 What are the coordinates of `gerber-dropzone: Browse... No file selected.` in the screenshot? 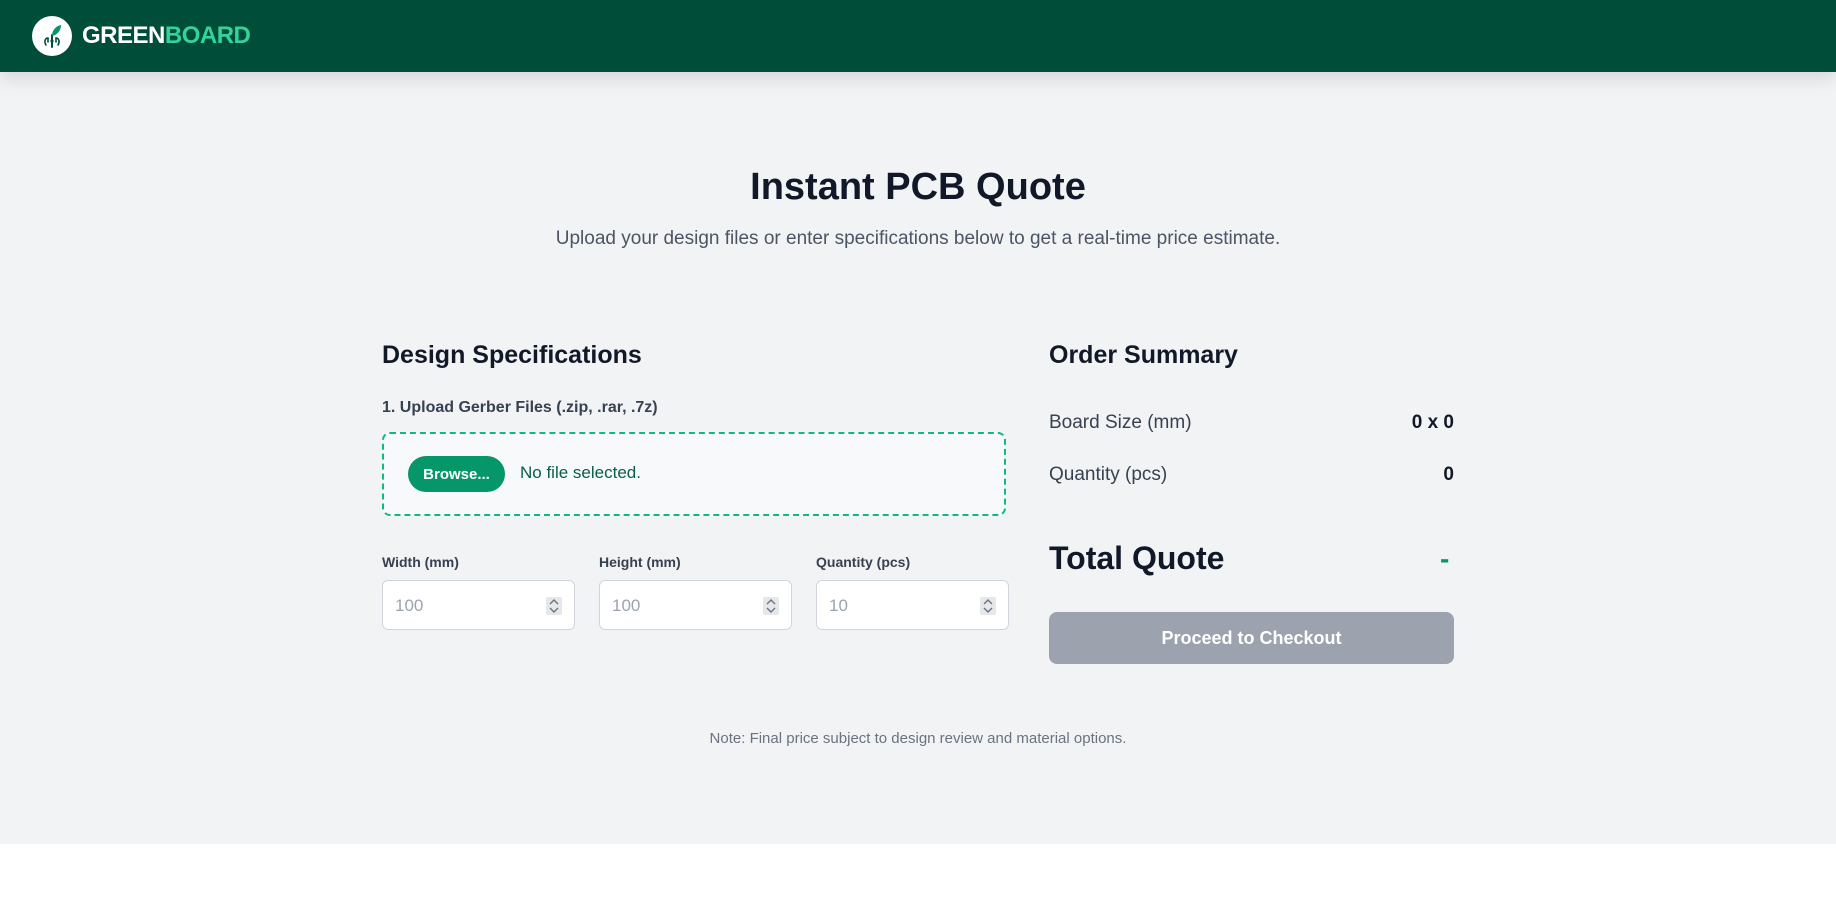 It's located at (694, 474).